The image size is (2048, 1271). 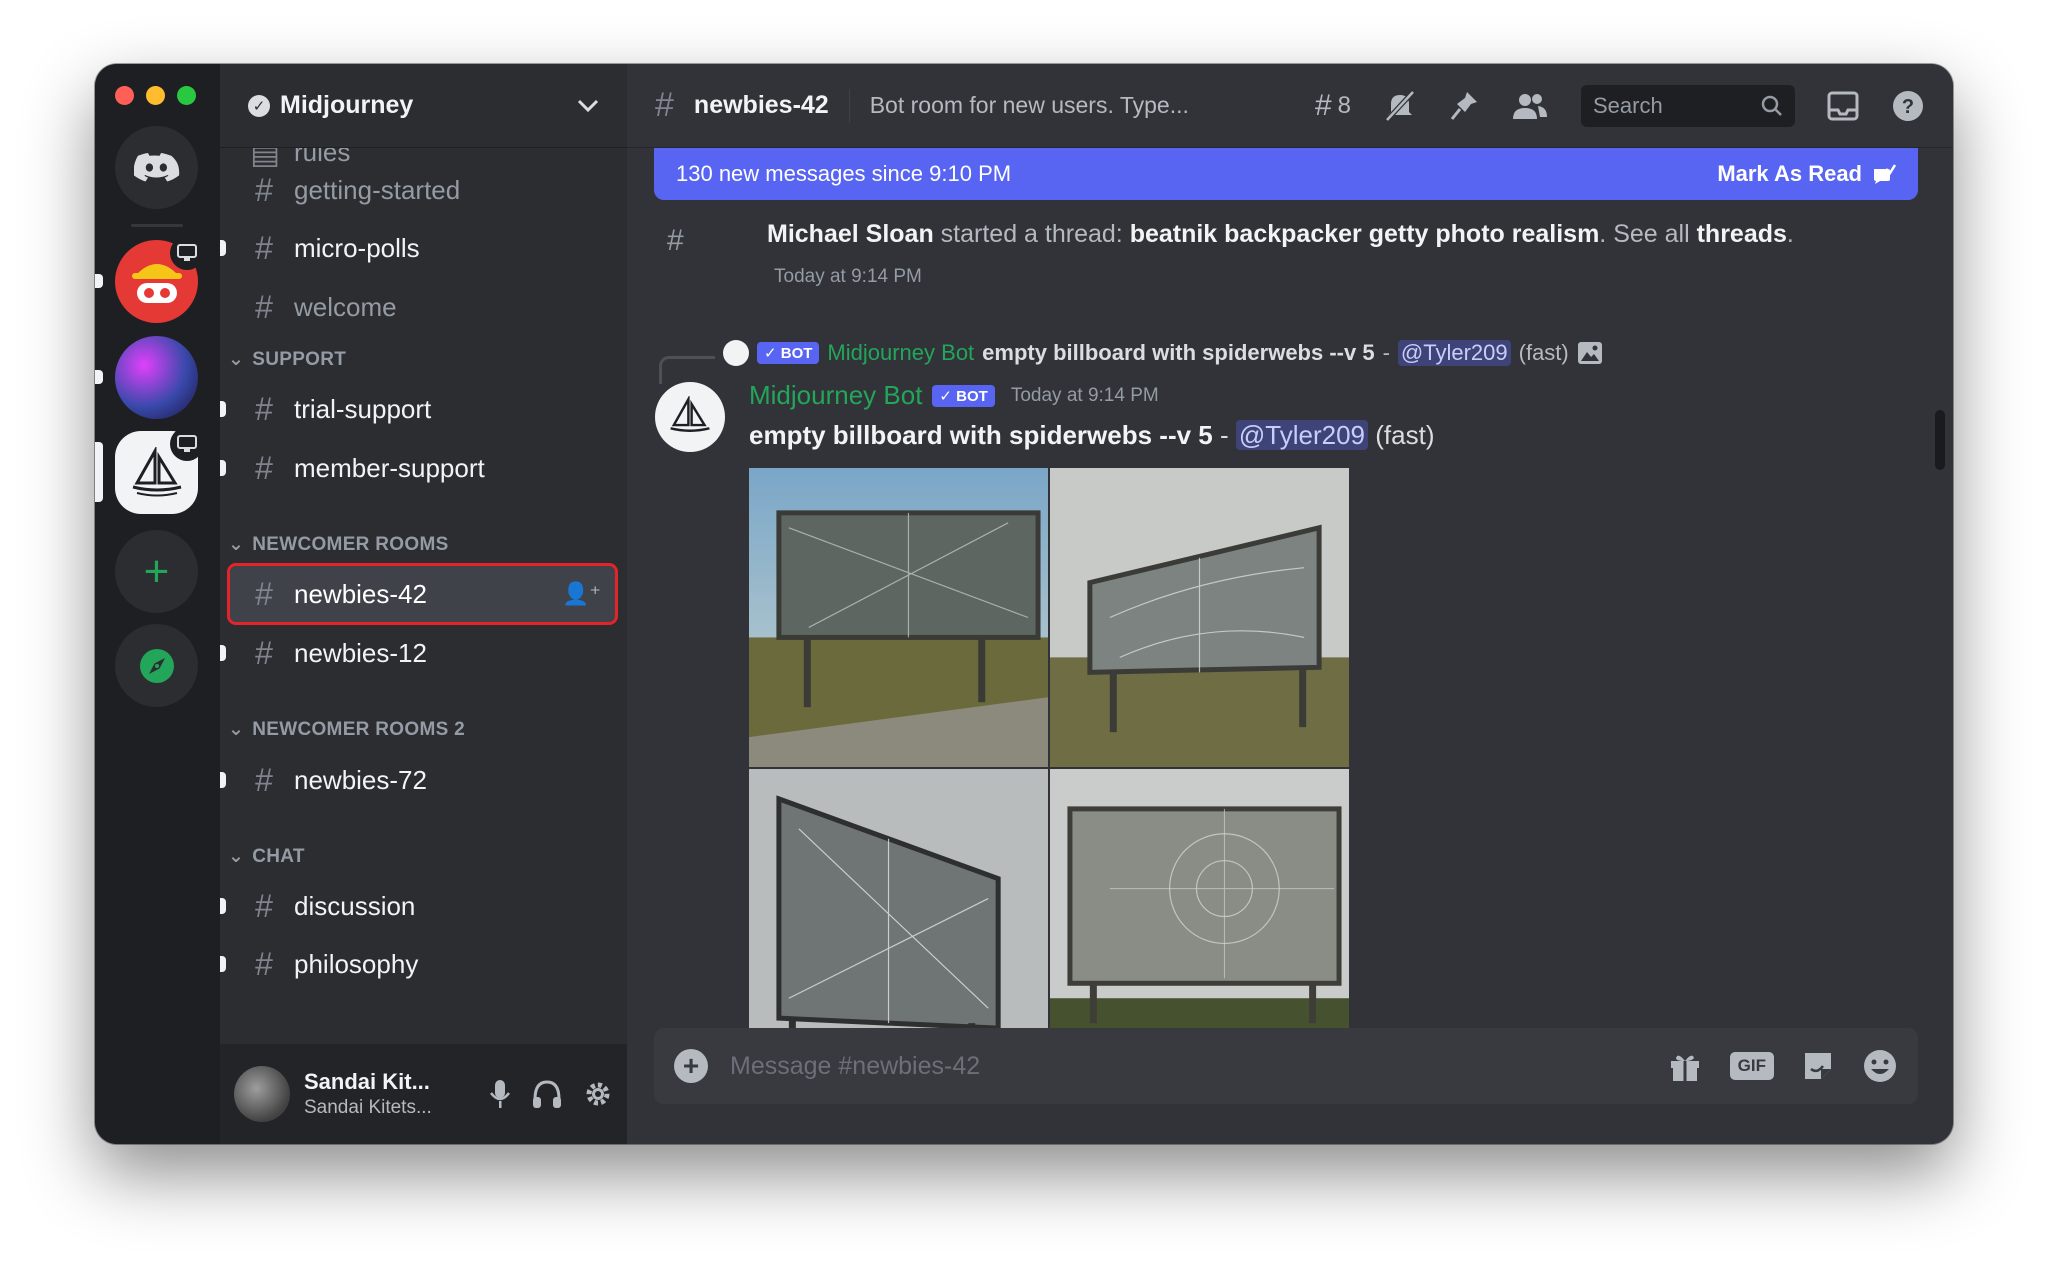 What do you see at coordinates (690, 417) in the screenshot?
I see `bot-avatar` at bounding box center [690, 417].